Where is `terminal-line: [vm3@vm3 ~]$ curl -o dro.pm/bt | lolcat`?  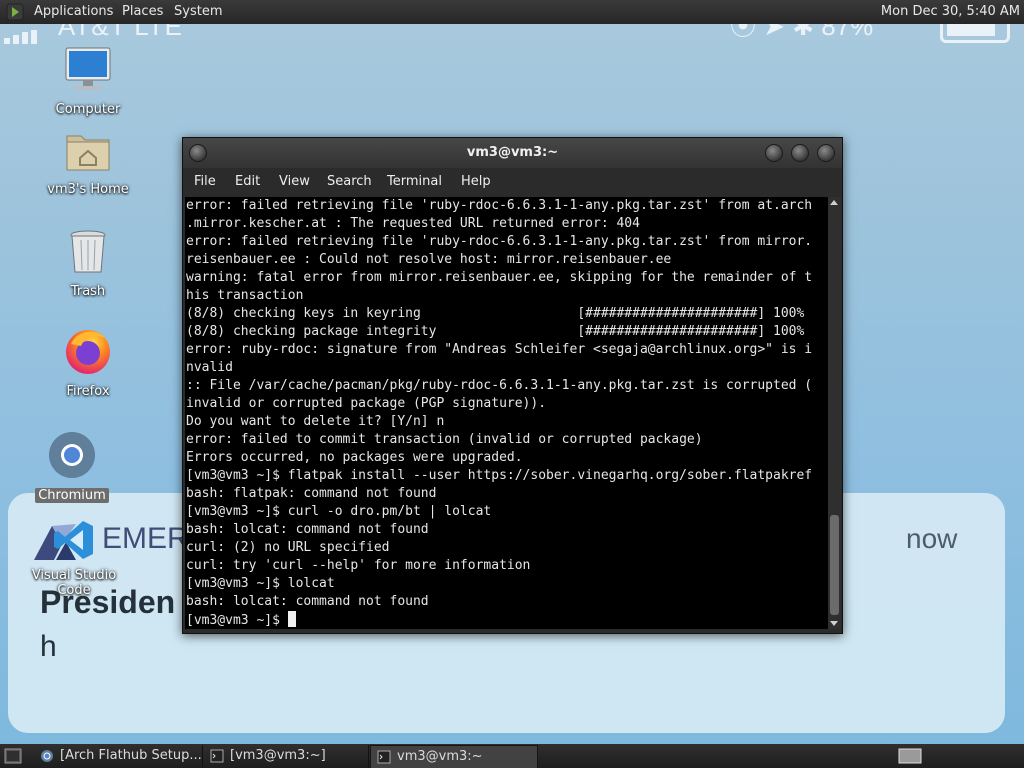
terminal-line: [vm3@vm3 ~]$ curl -o dro.pm/bt | lolcat is located at coordinates (339, 511).